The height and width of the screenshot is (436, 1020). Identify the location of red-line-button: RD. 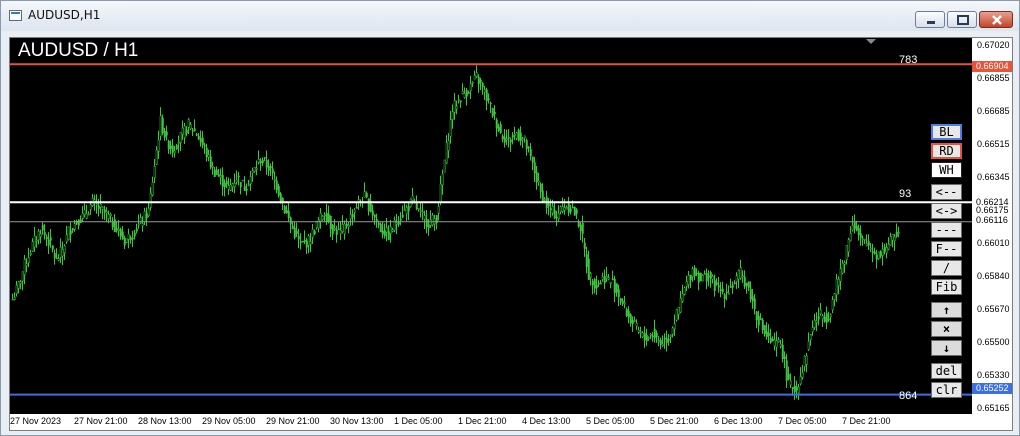
(946, 151).